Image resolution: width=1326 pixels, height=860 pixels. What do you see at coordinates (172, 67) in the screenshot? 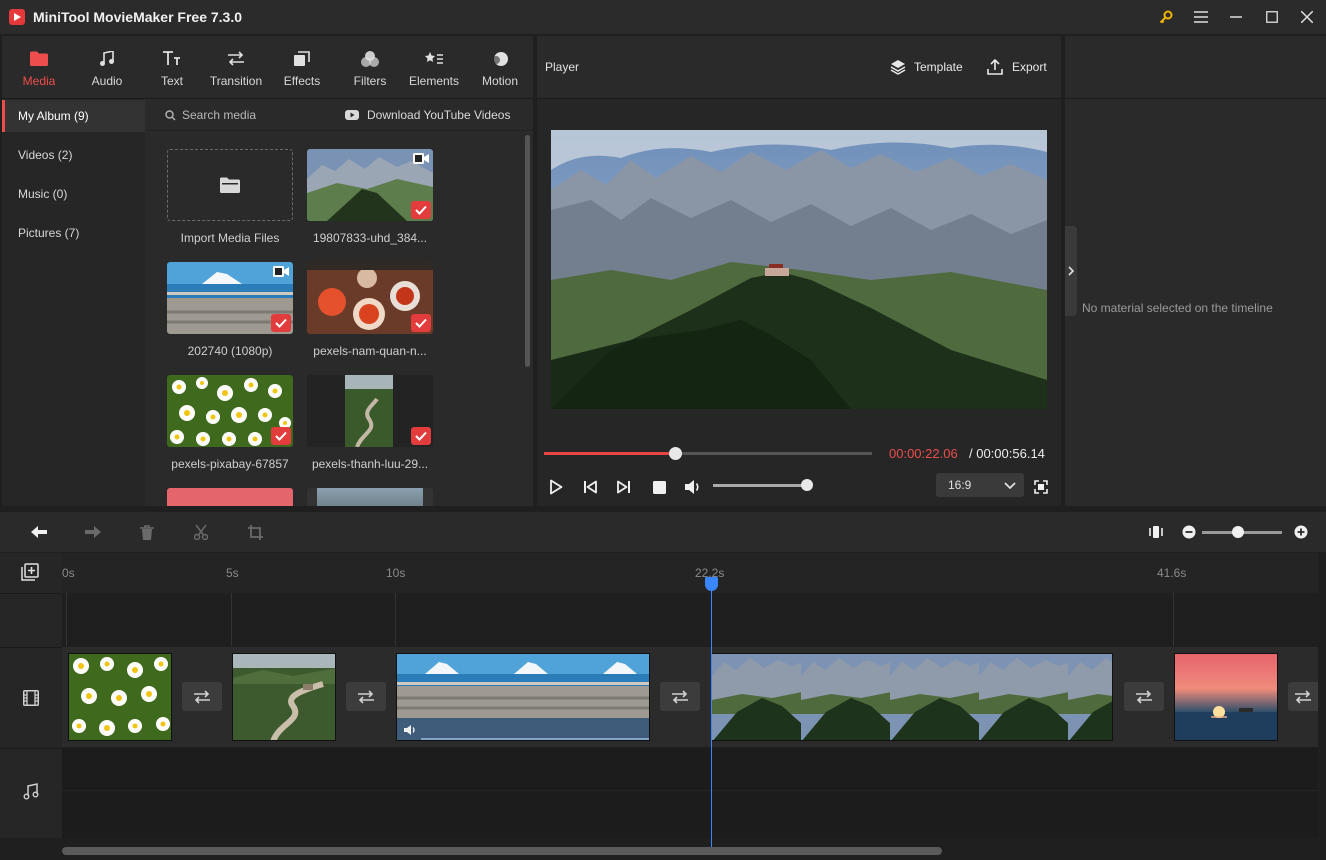
I see `tab-text: Text` at bounding box center [172, 67].